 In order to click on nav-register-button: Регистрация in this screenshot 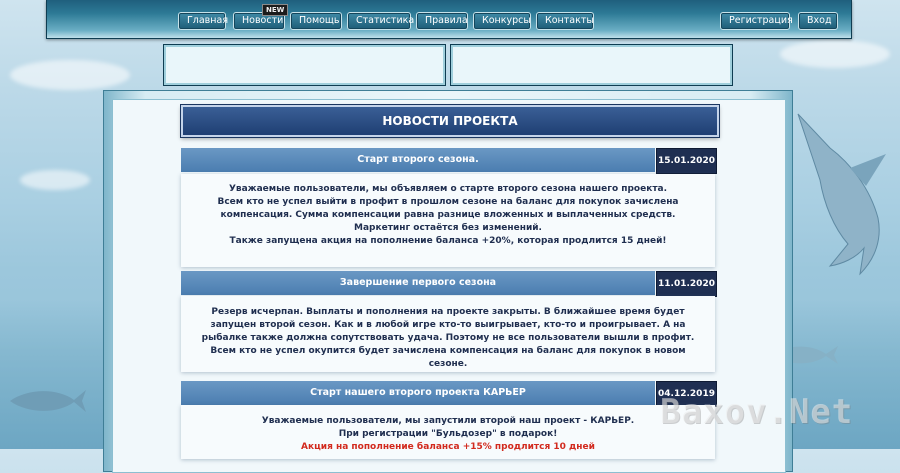, I will do `click(756, 21)`.